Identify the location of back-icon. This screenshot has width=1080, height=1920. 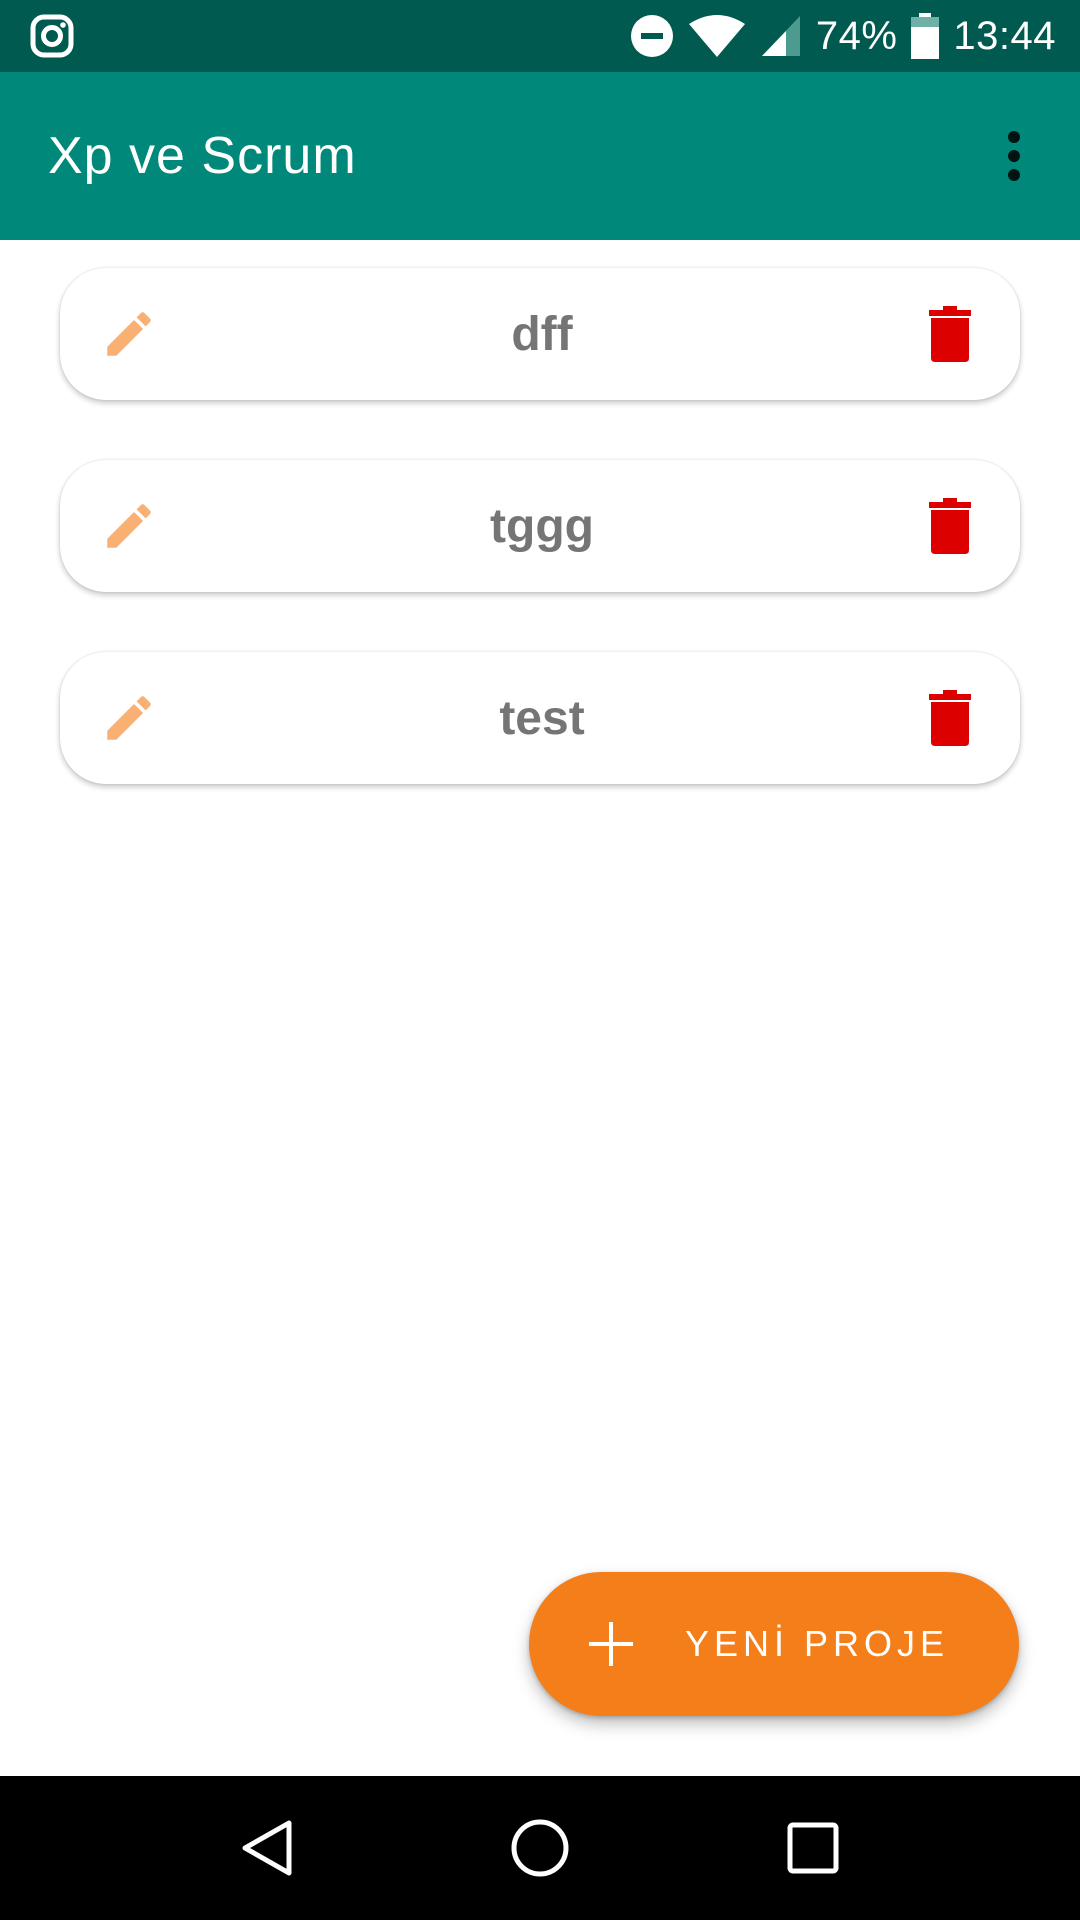
(267, 1848).